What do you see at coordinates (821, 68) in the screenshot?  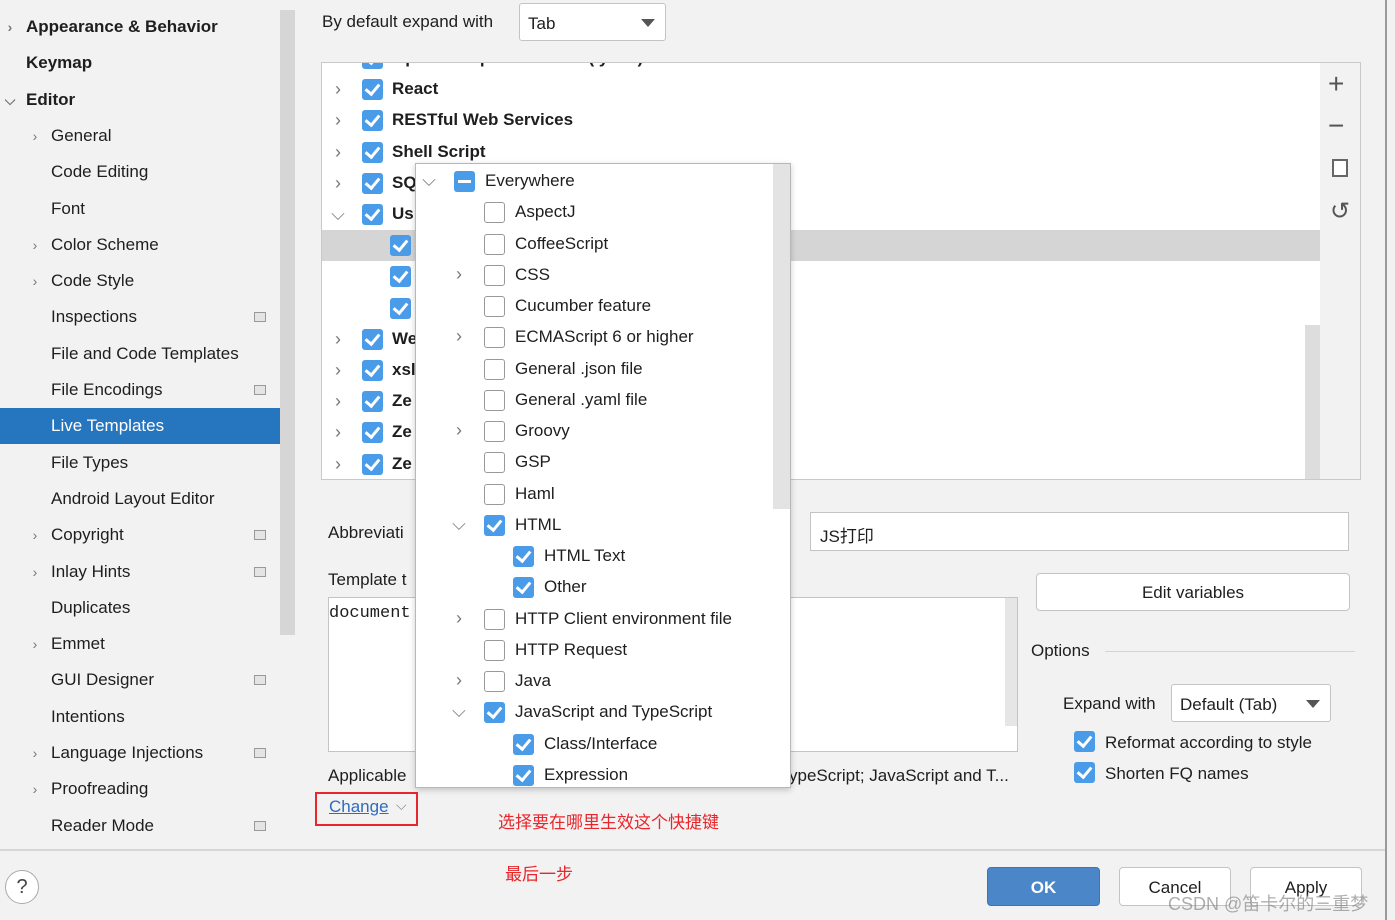 I see `tree-row: › OpenAPI Specifications (.yaml)` at bounding box center [821, 68].